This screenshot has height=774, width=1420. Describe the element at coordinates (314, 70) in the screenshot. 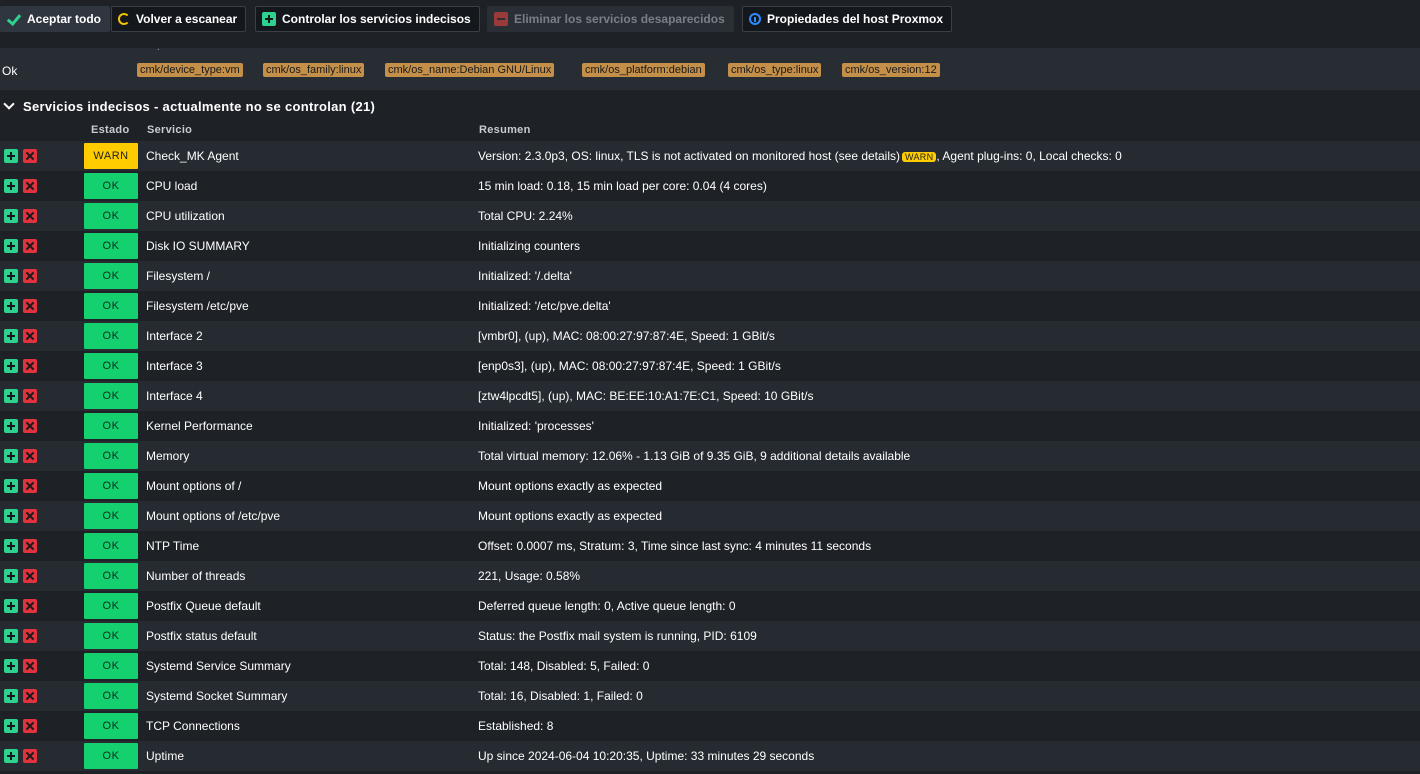

I see `host-label-tag: cmk/os_family:linux` at that location.